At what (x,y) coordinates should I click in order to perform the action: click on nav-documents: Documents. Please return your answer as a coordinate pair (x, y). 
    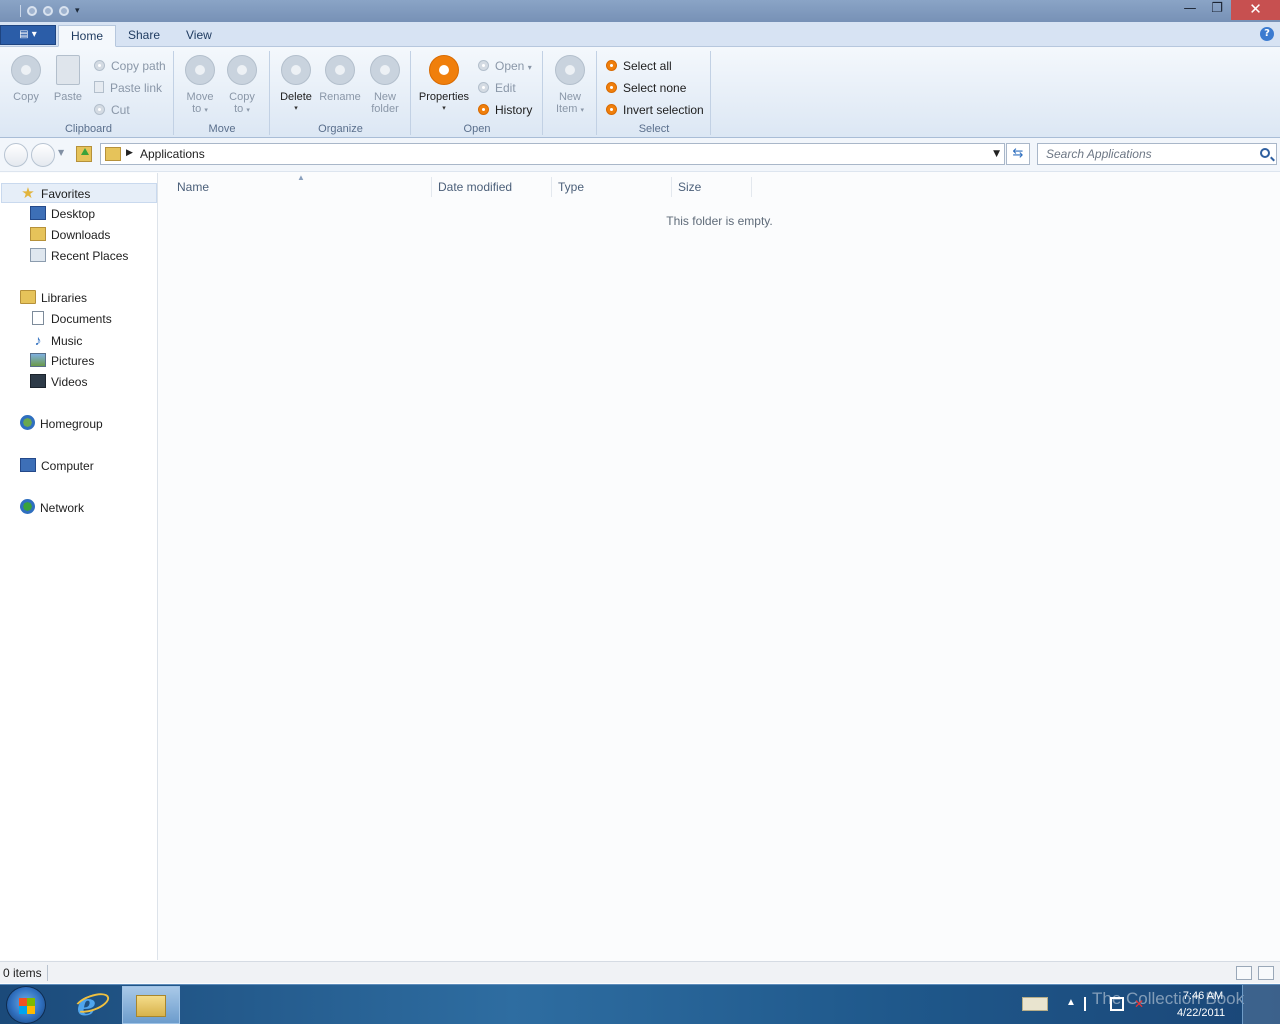
    Looking at the image, I should click on (71, 319).